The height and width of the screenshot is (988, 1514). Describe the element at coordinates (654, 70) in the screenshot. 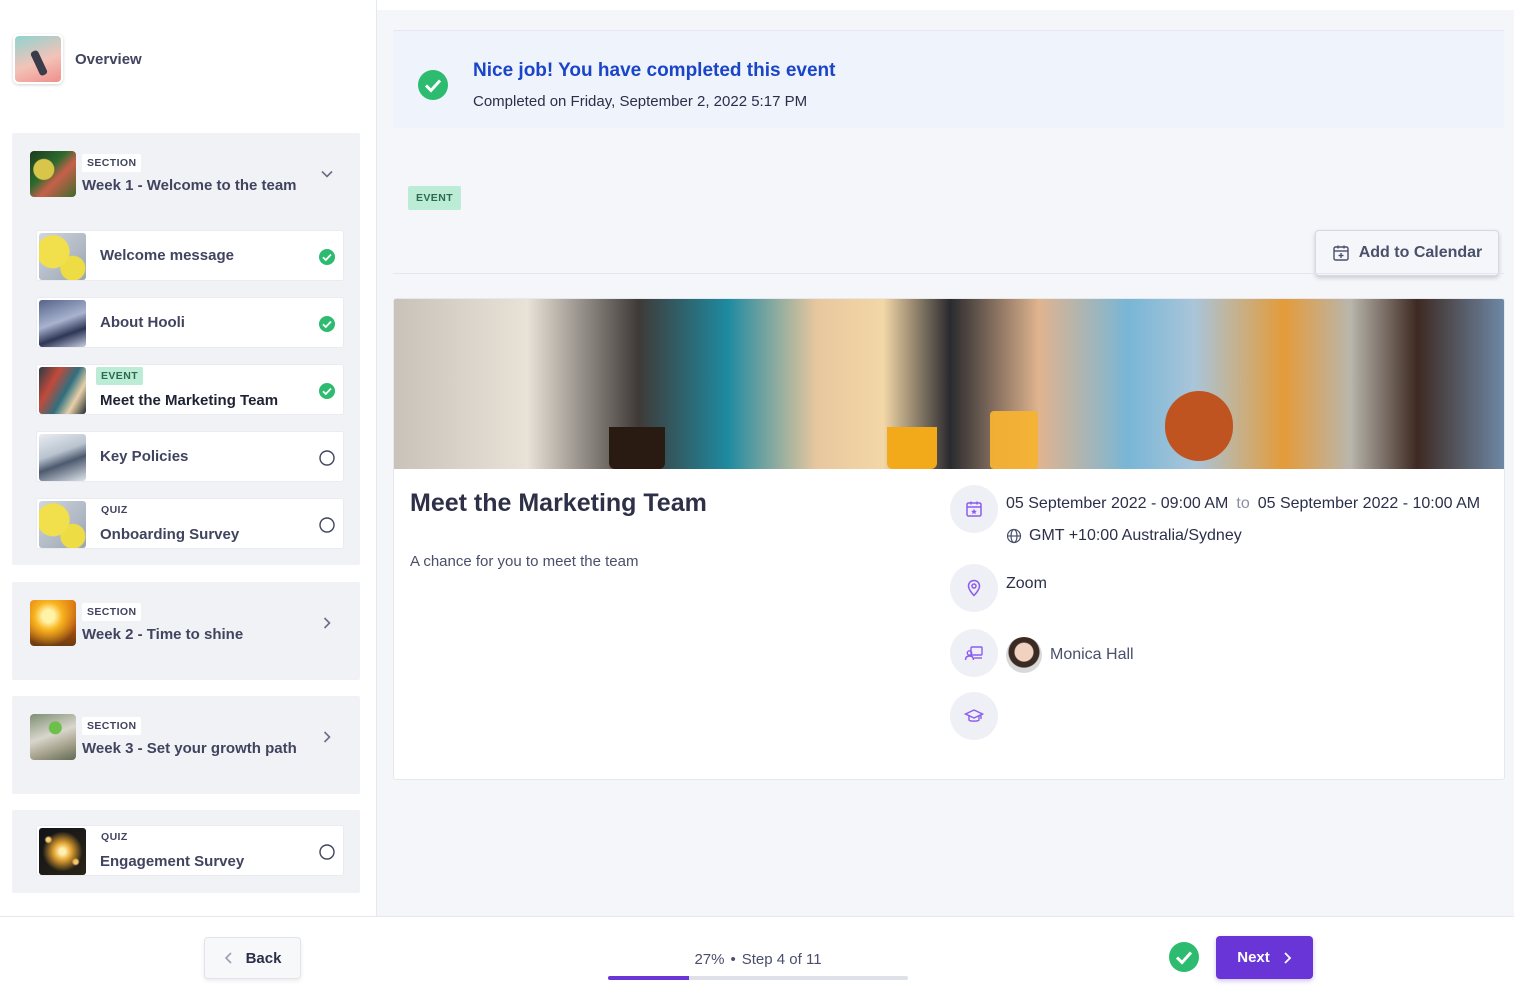

I see `banner-title: Nice job! You have completed this event` at that location.